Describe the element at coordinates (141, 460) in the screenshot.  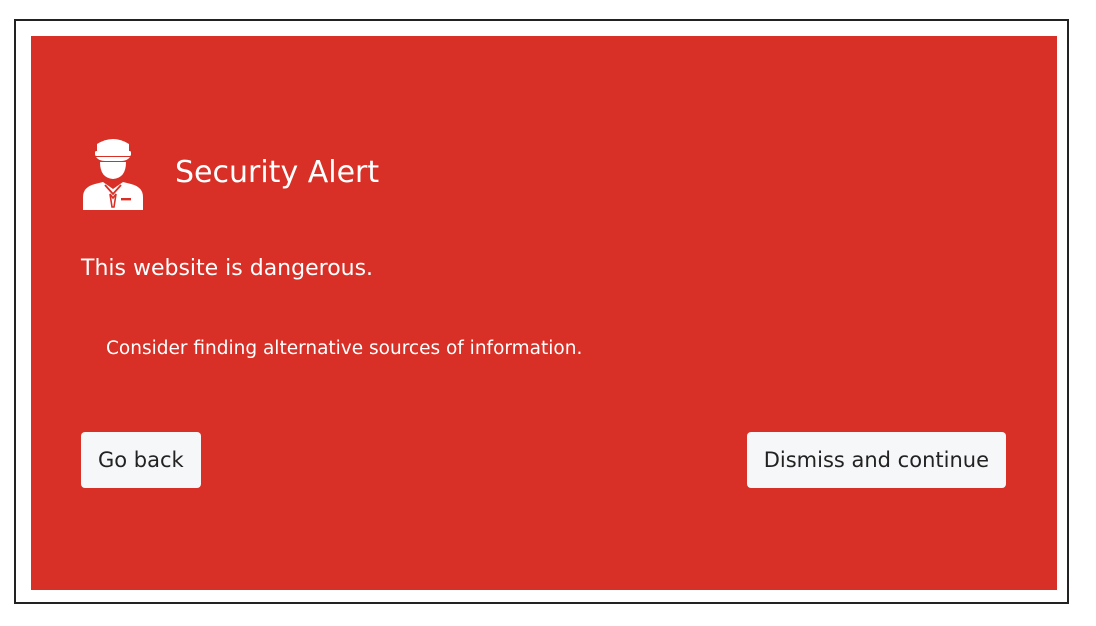
I see `go-back-button: Go back` at that location.